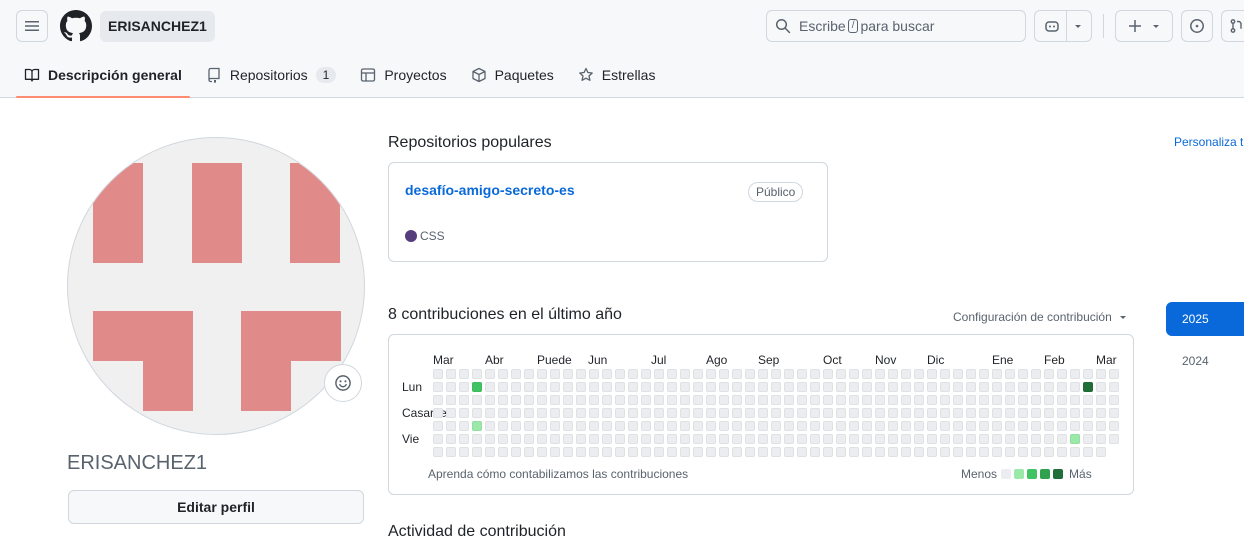 The width and height of the screenshot is (1244, 541). What do you see at coordinates (76, 26) in the screenshot?
I see `github-logo-icon` at bounding box center [76, 26].